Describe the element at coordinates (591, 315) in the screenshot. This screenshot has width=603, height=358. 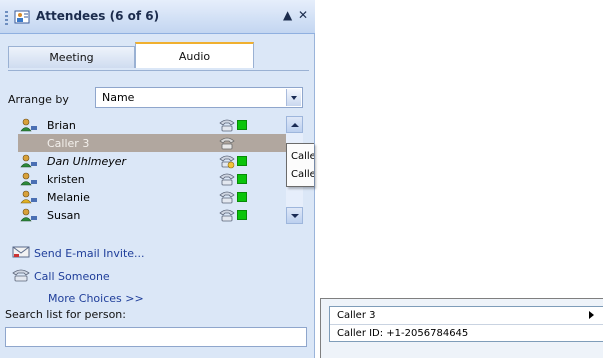
I see `chevron-right-icon` at that location.